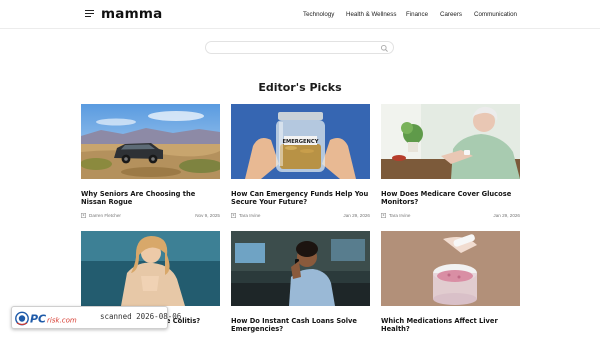 This screenshot has width=600, height=338. I want to click on nav-health-wellness: Health & Wellness, so click(371, 14).